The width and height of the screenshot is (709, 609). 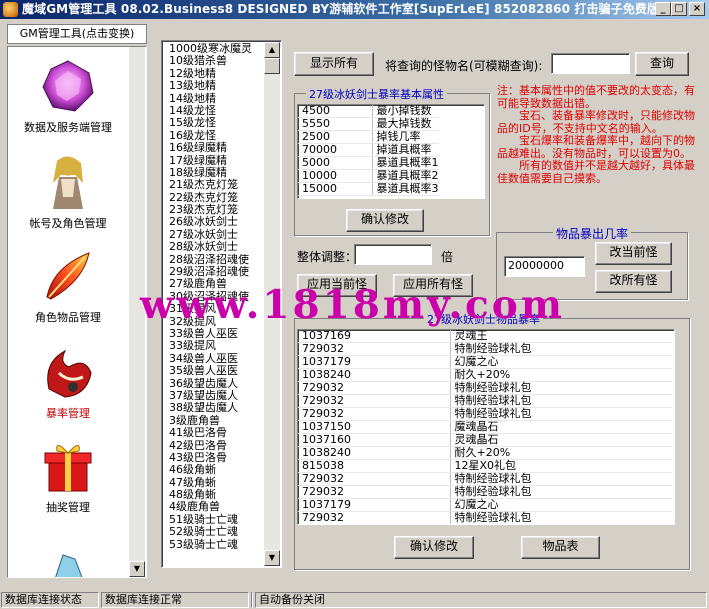 What do you see at coordinates (561, 466) in the screenshot?
I see `cell-name: 12星X0礼包` at bounding box center [561, 466].